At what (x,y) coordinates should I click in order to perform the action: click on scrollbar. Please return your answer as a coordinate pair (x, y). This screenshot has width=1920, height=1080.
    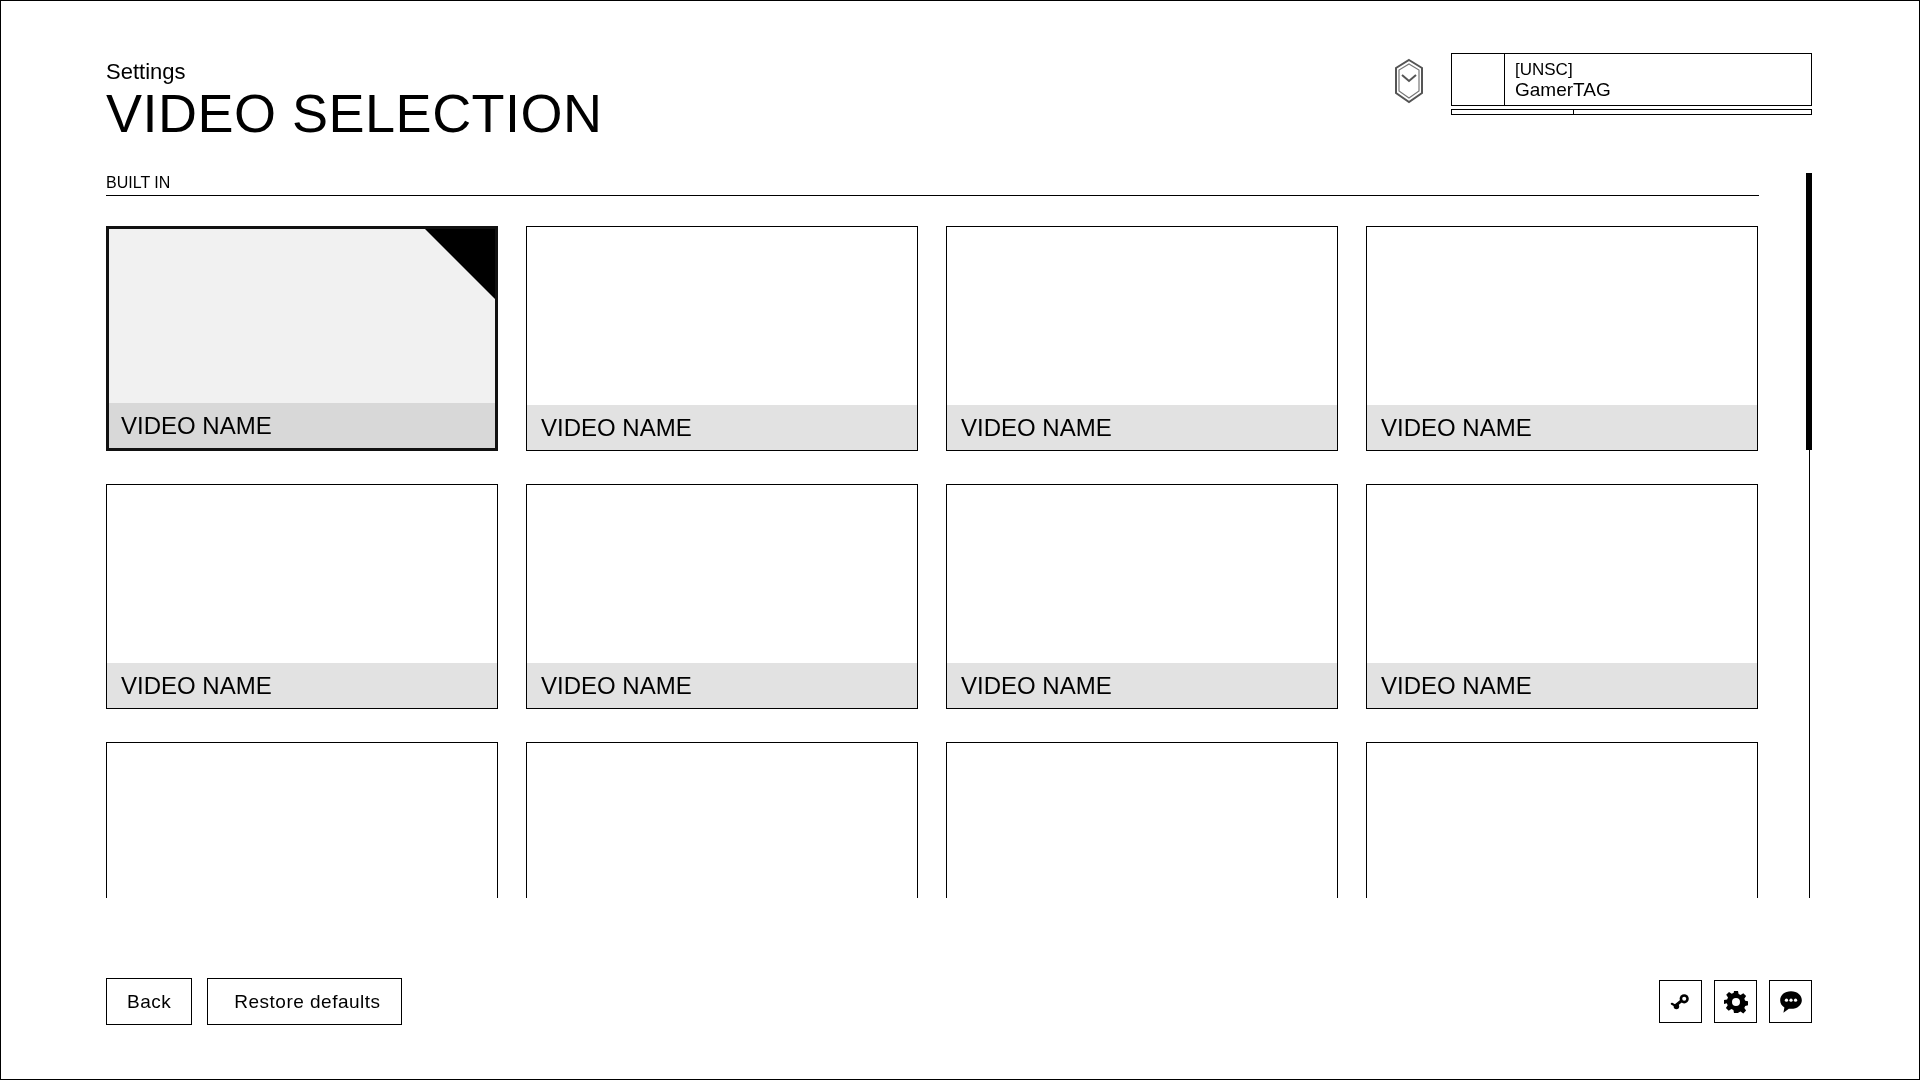
    Looking at the image, I should click on (1809, 535).